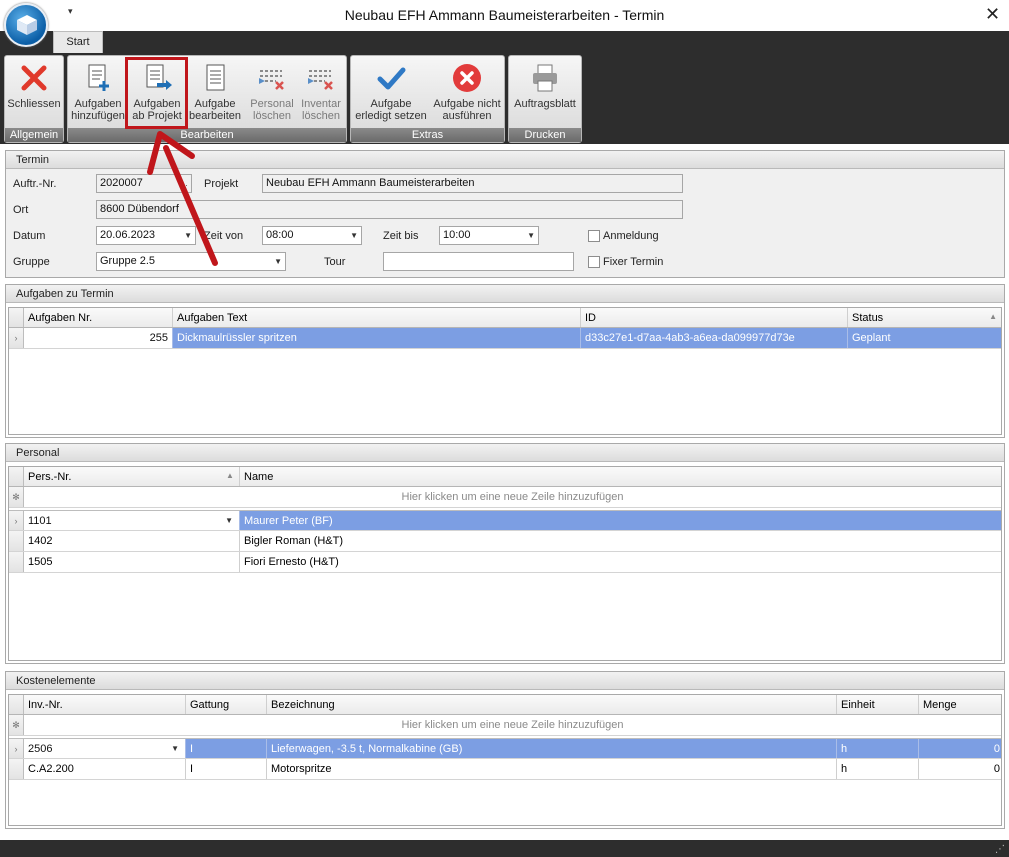  What do you see at coordinates (377, 317) in the screenshot?
I see `col-aufgaben-text: Aufgaben Text` at bounding box center [377, 317].